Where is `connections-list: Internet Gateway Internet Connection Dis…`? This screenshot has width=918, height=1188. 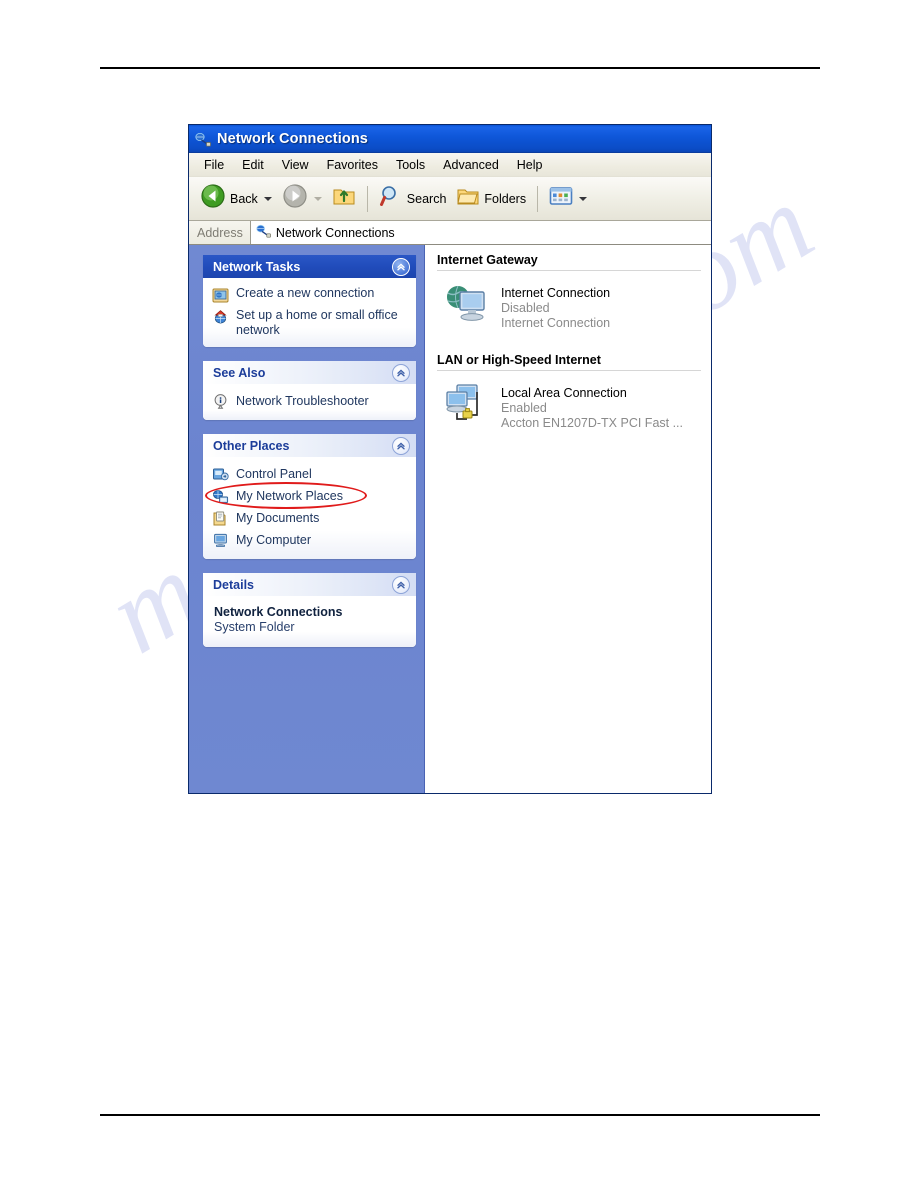
connections-list: Internet Gateway Internet Connection Dis… is located at coordinates (568, 519).